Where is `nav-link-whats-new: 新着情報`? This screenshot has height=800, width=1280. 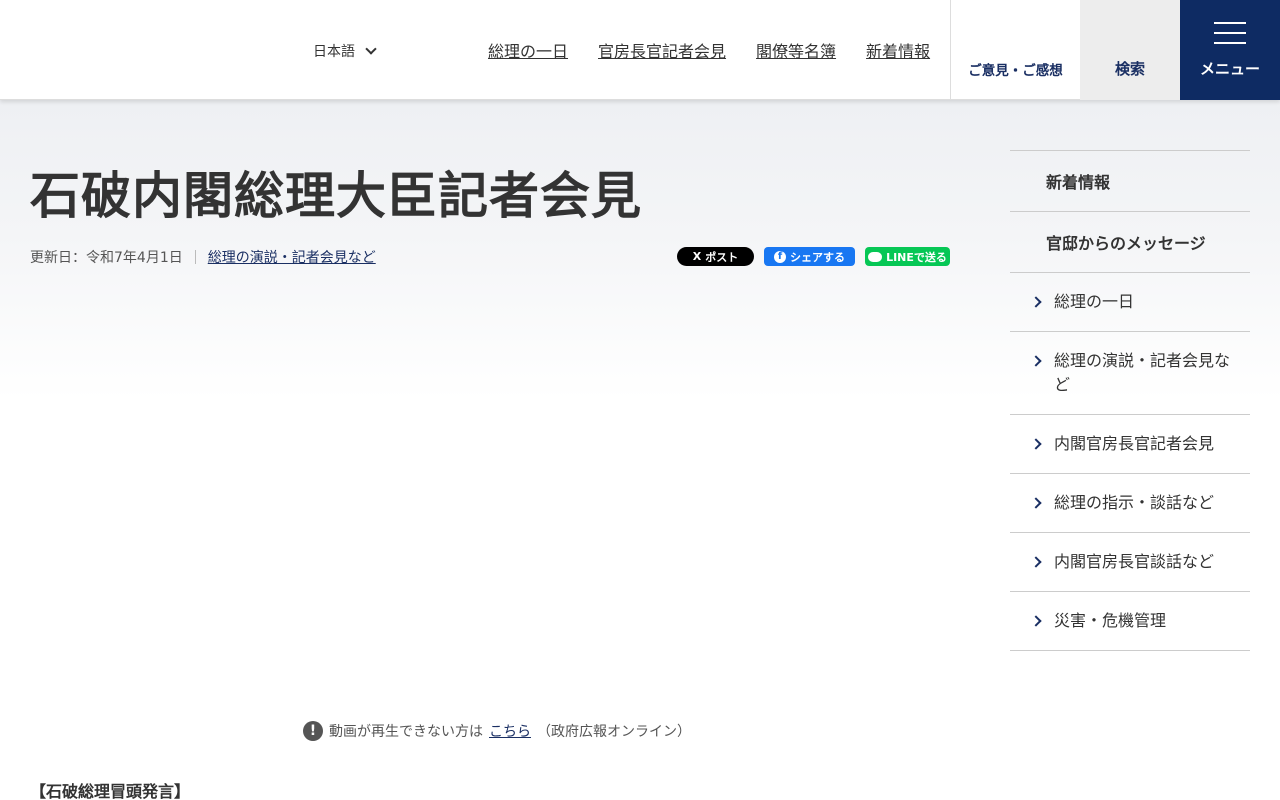
nav-link-whats-new: 新着情報 is located at coordinates (898, 50).